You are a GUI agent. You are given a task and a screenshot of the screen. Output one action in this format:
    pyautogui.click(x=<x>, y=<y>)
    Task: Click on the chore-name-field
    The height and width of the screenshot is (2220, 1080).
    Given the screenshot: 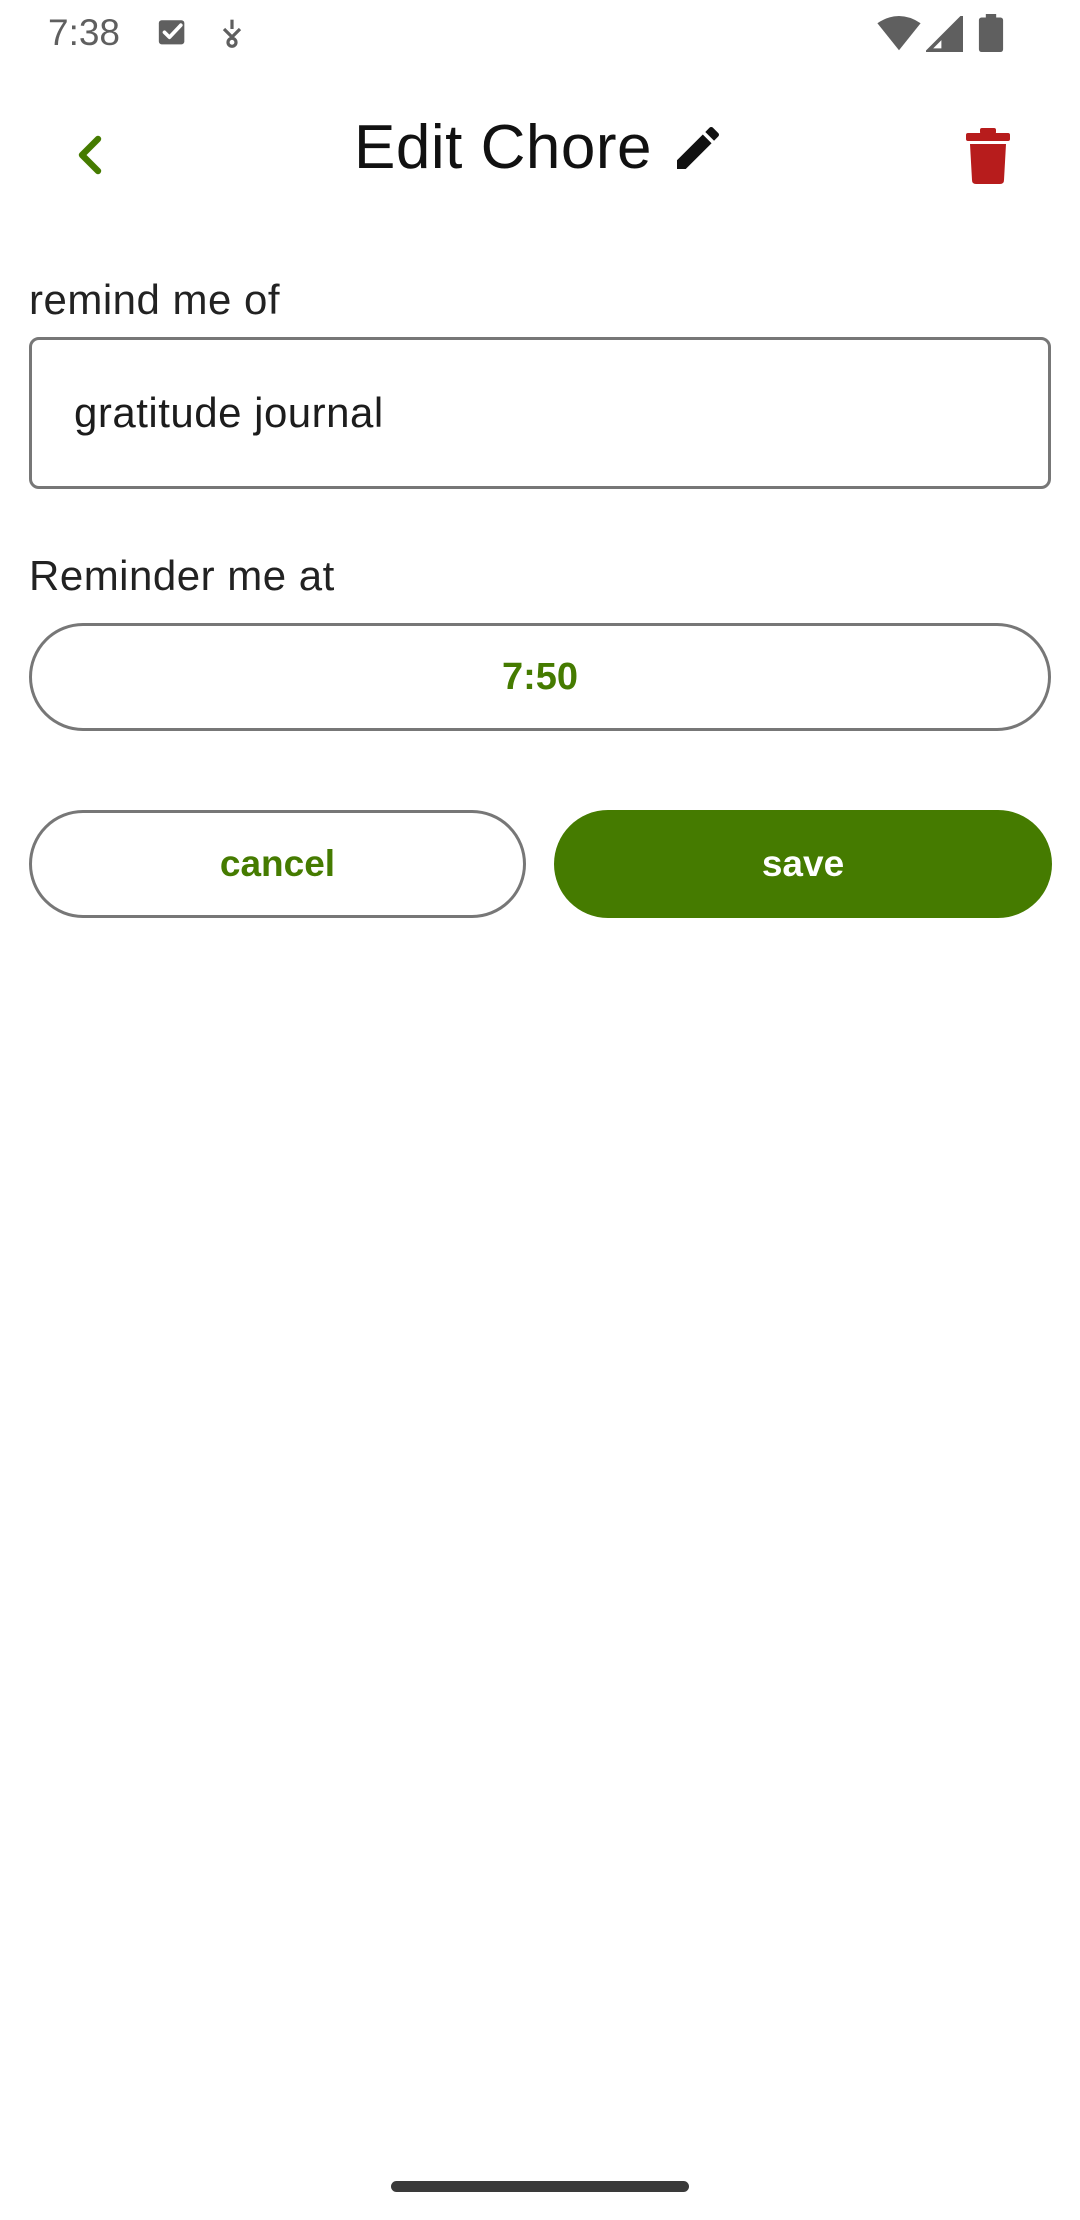 What is the action you would take?
    pyautogui.click(x=540, y=413)
    